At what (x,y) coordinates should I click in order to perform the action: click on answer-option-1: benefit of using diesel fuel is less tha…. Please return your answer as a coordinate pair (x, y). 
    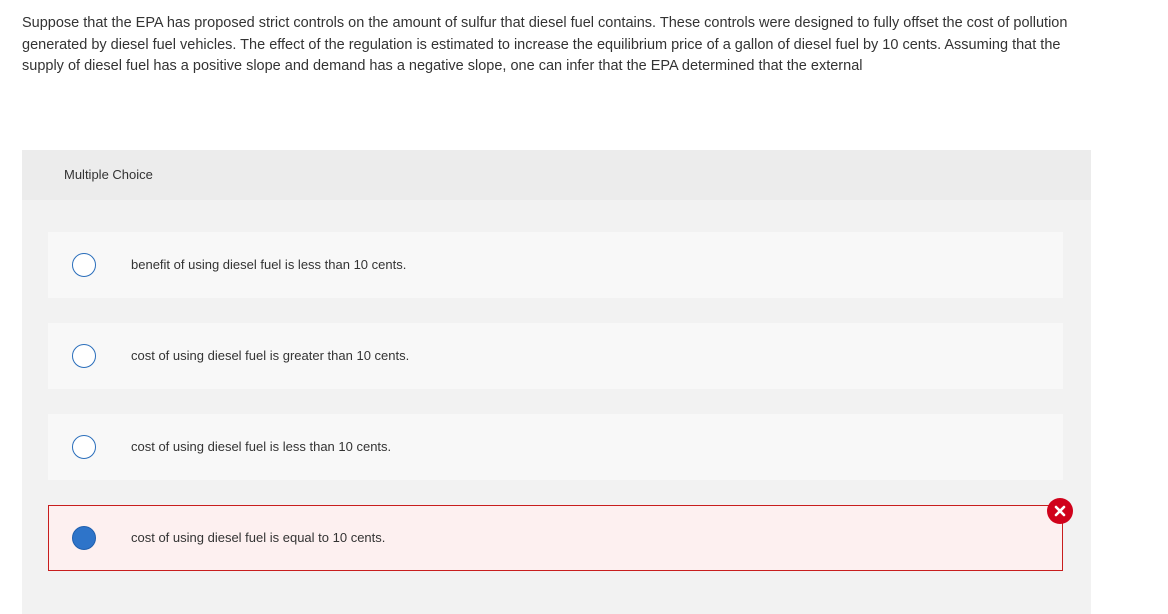
    Looking at the image, I should click on (555, 265).